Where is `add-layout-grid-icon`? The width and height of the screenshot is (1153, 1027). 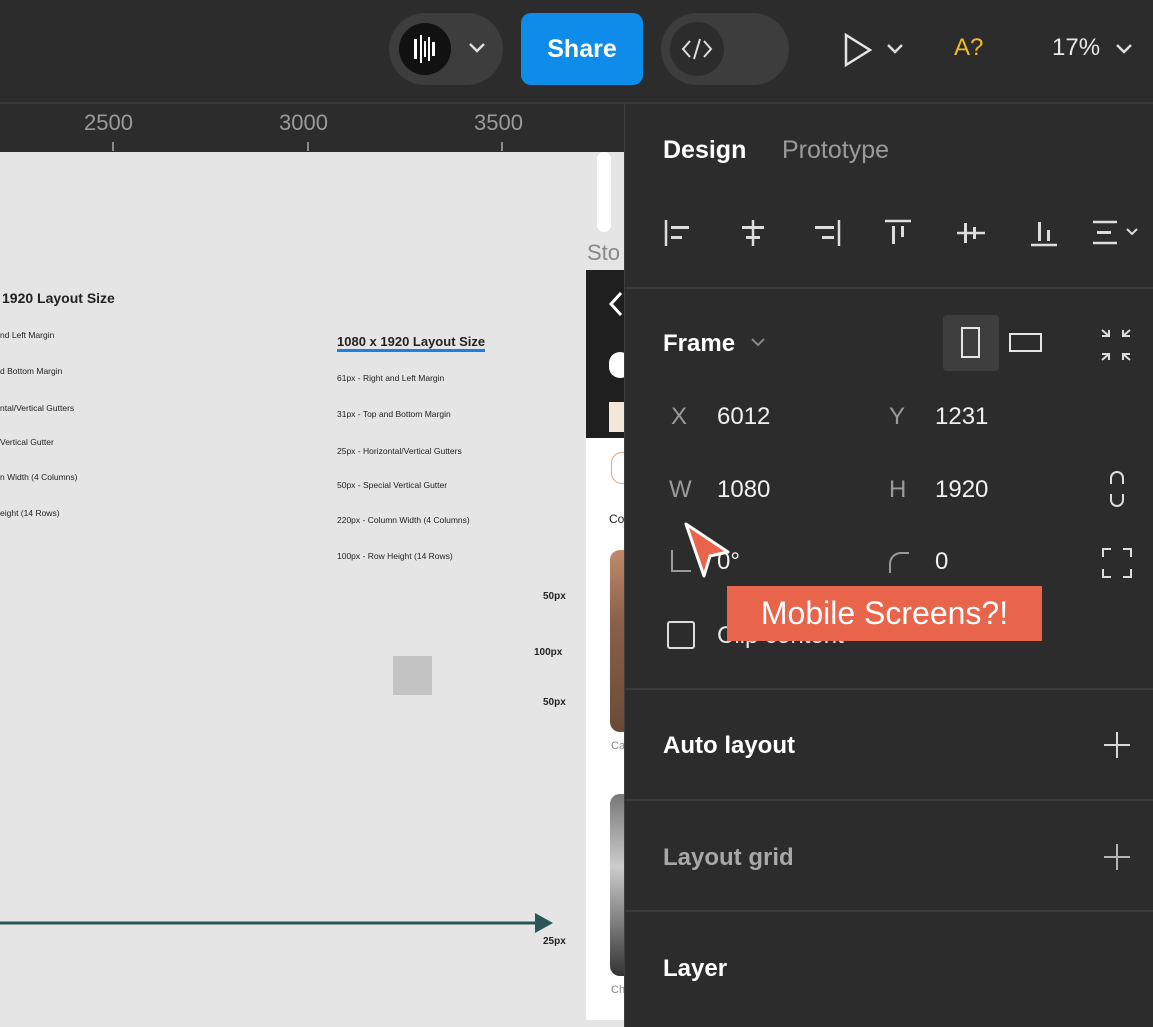
add-layout-grid-icon is located at coordinates (1117, 857).